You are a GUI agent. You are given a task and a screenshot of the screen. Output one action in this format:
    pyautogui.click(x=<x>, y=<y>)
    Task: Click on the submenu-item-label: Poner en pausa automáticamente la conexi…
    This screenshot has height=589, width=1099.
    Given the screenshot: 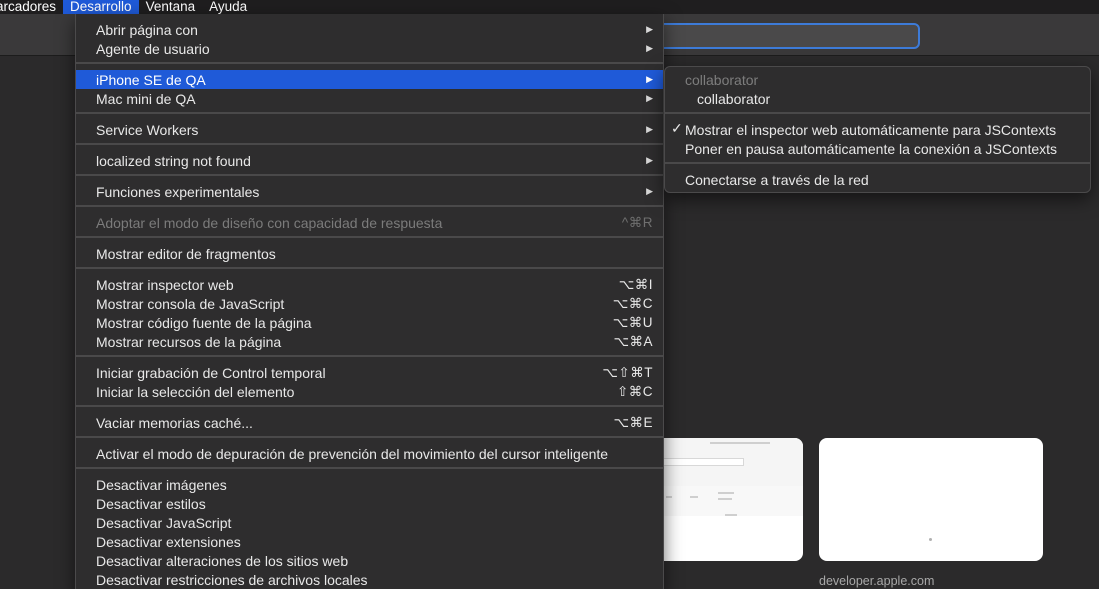 What is the action you would take?
    pyautogui.click(x=871, y=148)
    